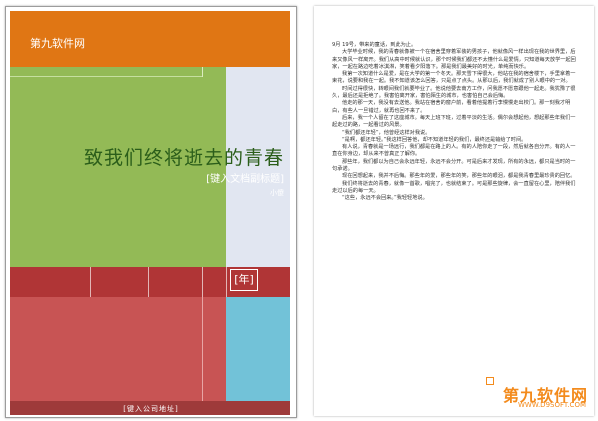 The image size is (598, 421). I want to click on title-panel-top-strip, so click(108, 72).